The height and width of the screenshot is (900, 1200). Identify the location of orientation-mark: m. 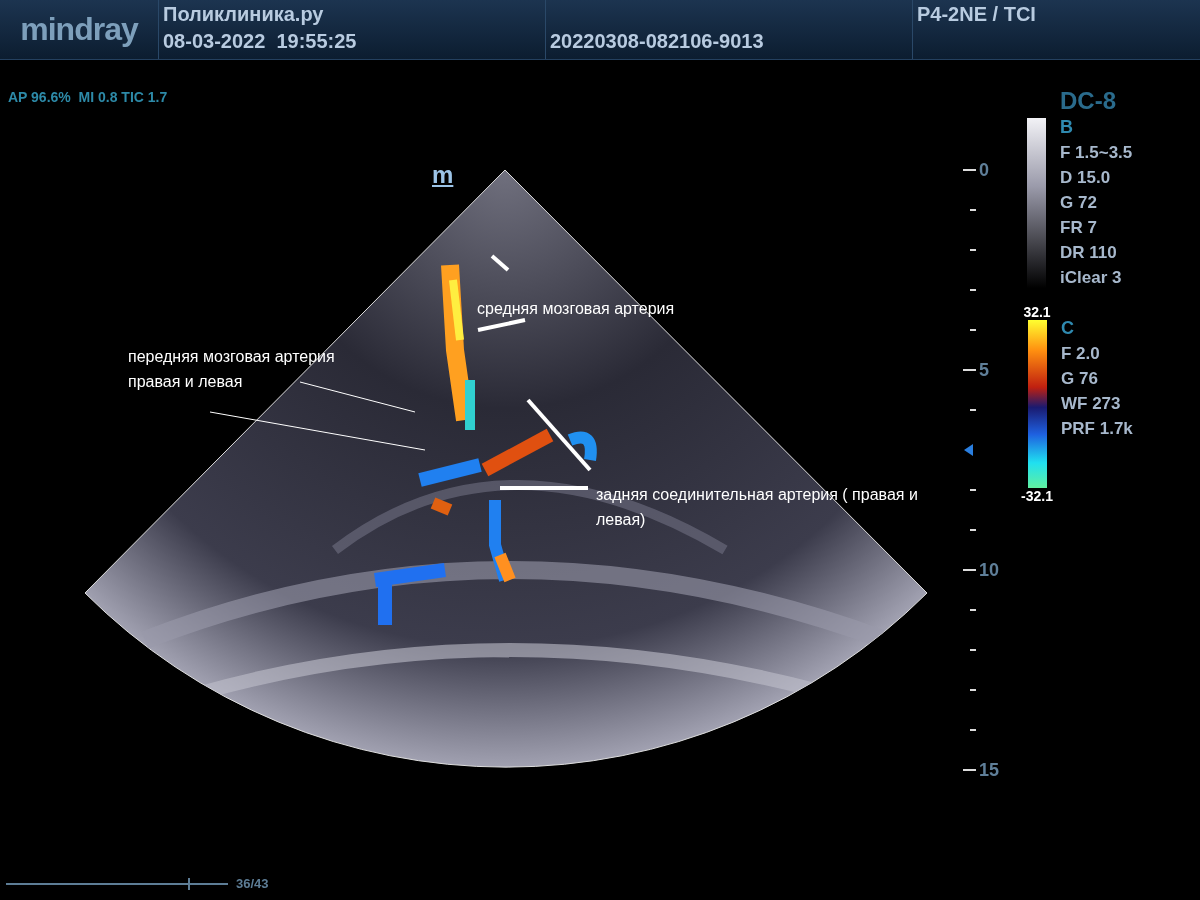
(443, 175).